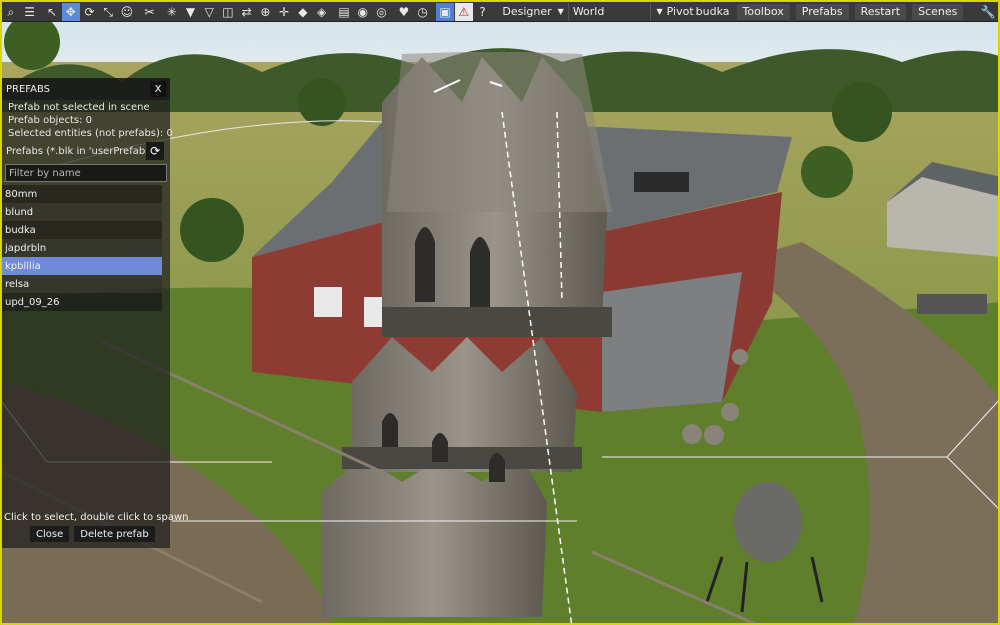  What do you see at coordinates (52, 12) in the screenshot?
I see `select-arrow-icon: ↖` at bounding box center [52, 12].